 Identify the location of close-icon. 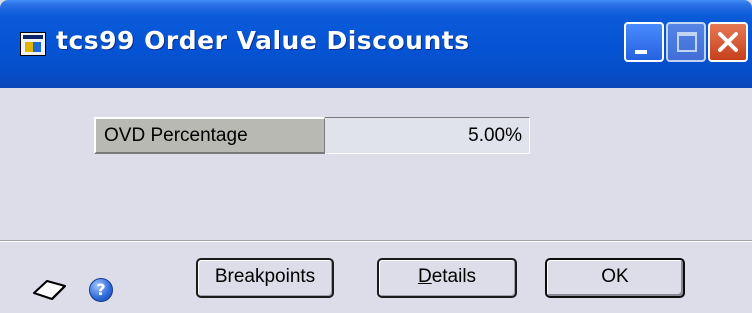
(728, 42).